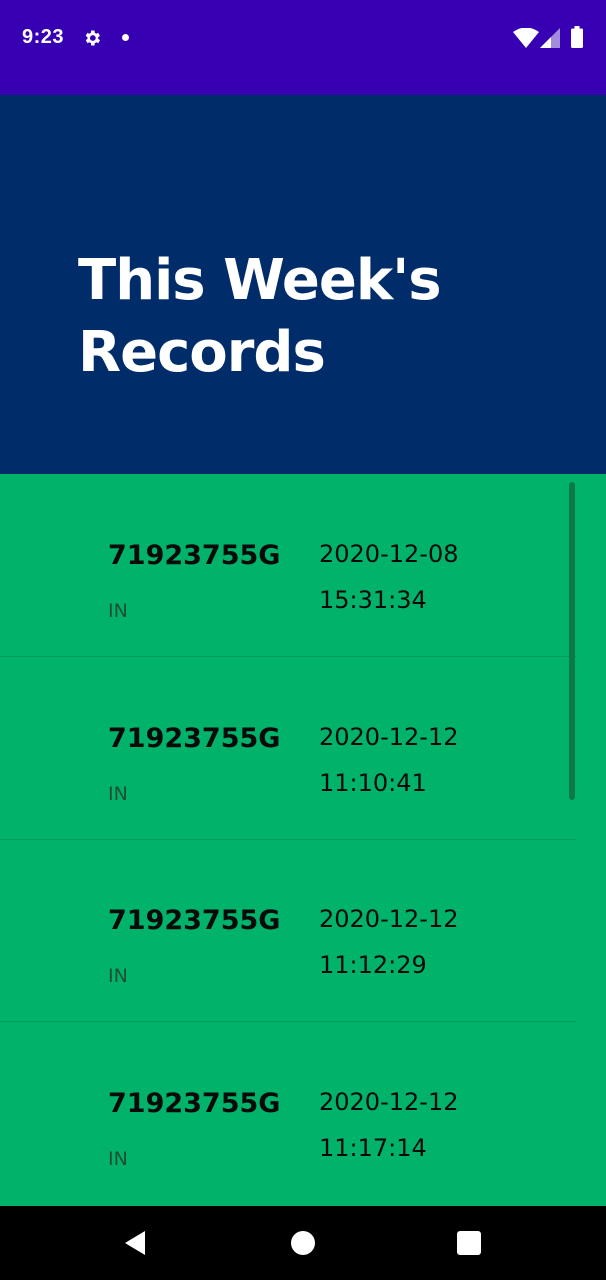  What do you see at coordinates (469, 1243) in the screenshot?
I see `recents-icon` at bounding box center [469, 1243].